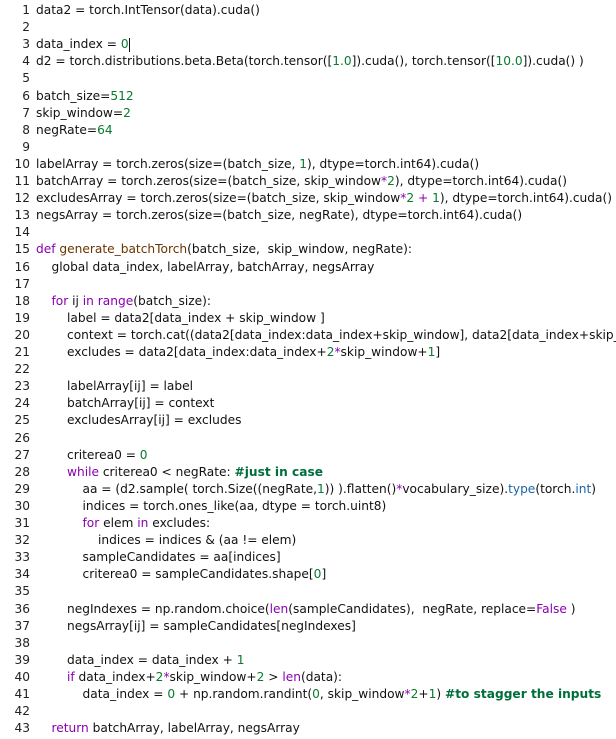  I want to click on code-line: 38, so click(308, 643).